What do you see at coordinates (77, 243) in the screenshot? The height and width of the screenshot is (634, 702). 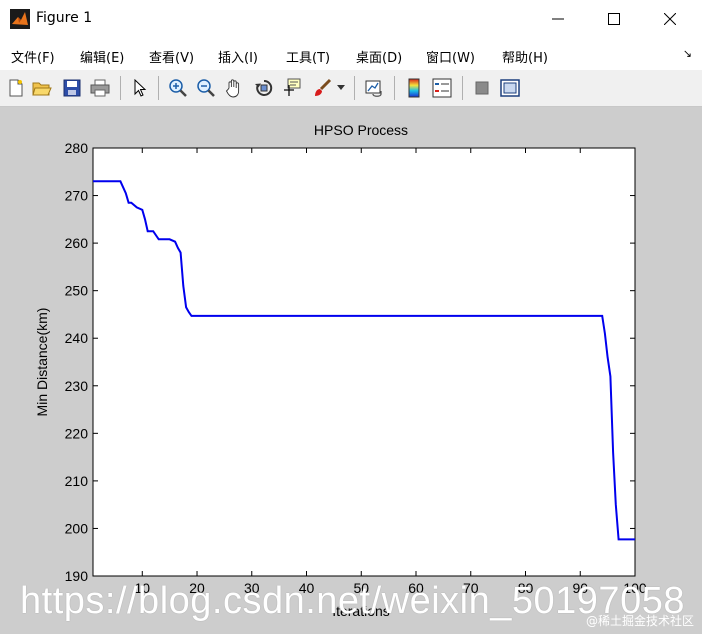 I see `y-tick-label: 260` at bounding box center [77, 243].